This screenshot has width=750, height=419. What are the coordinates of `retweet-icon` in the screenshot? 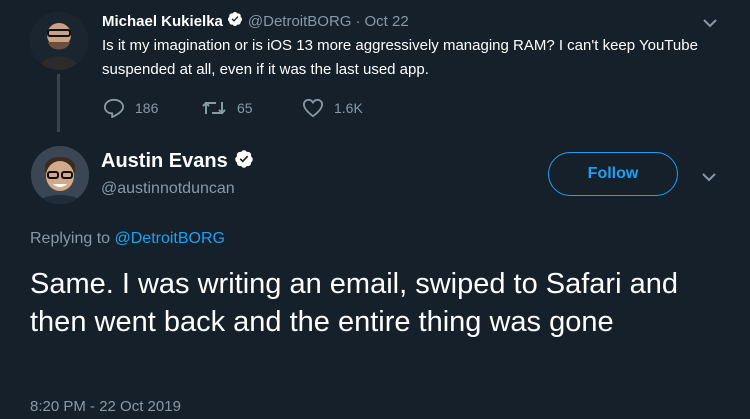 It's located at (214, 108).